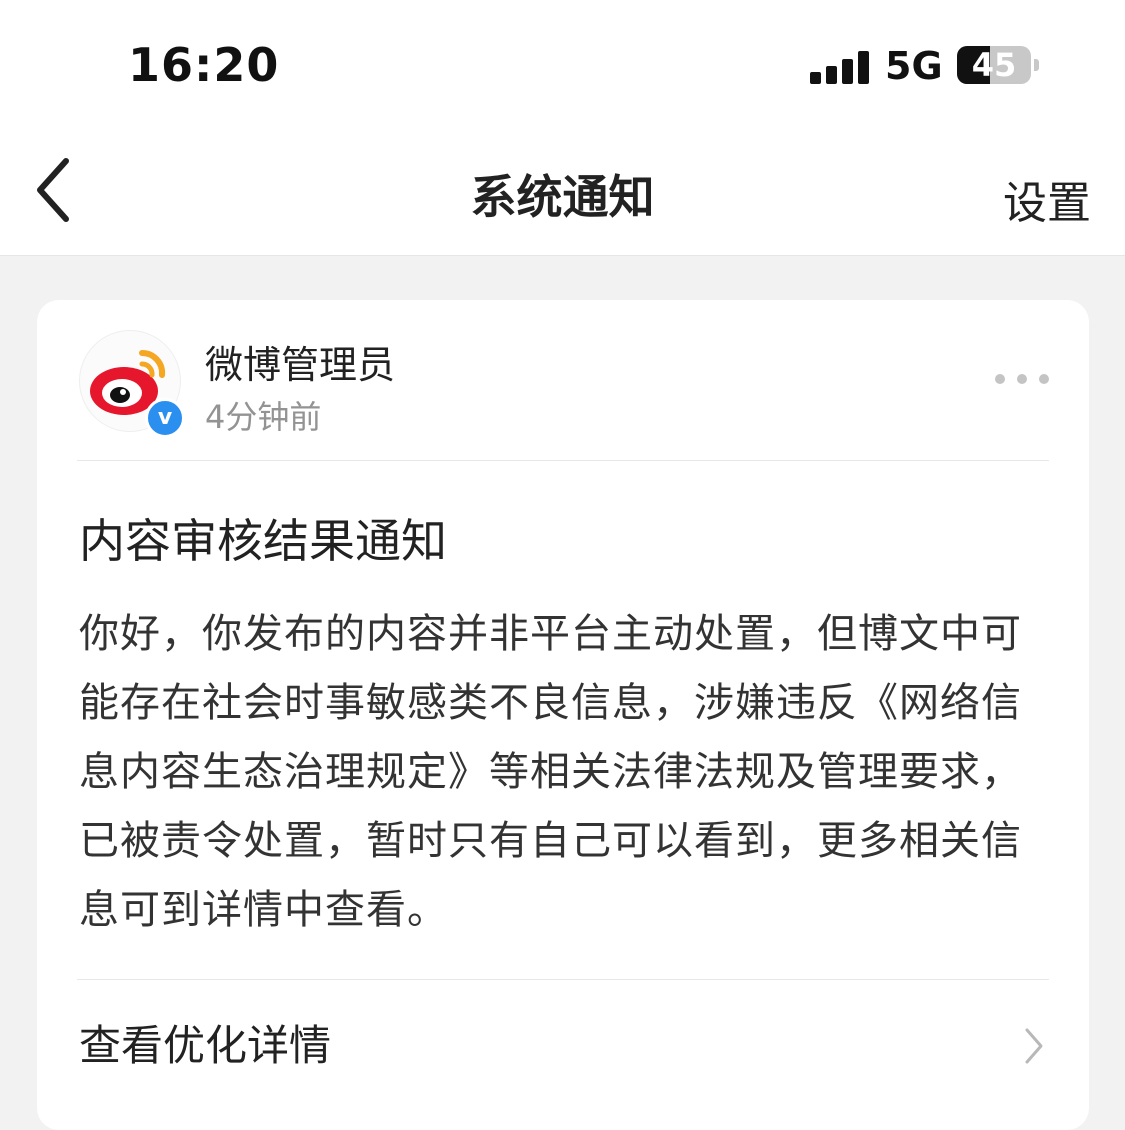 The image size is (1125, 1130). What do you see at coordinates (1047, 199) in the screenshot?
I see `settings-button: 设置` at bounding box center [1047, 199].